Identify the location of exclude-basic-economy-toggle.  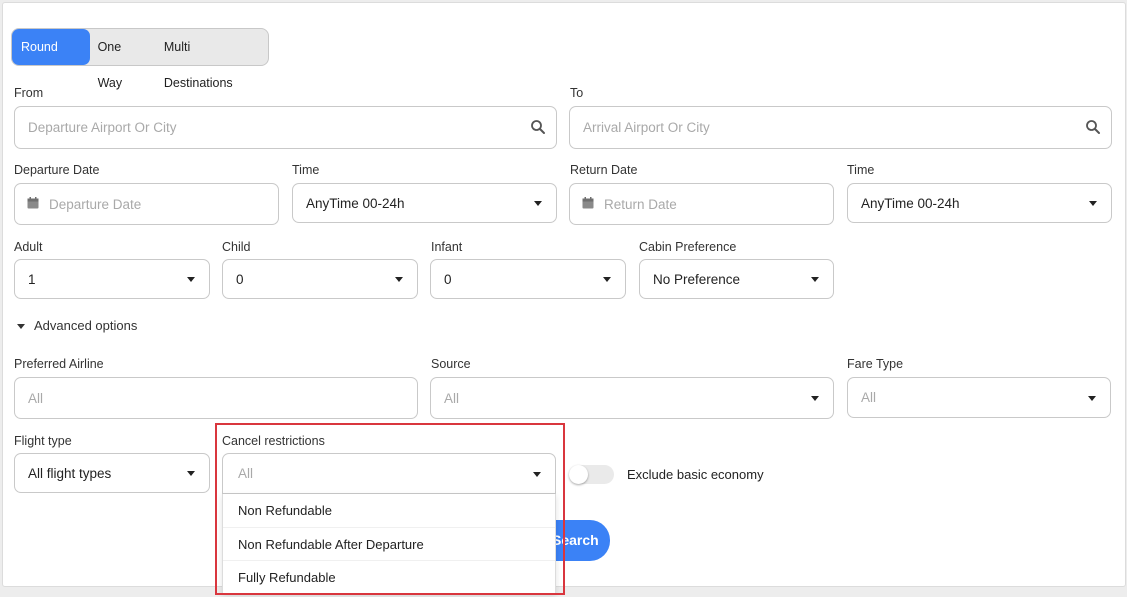
(591, 474).